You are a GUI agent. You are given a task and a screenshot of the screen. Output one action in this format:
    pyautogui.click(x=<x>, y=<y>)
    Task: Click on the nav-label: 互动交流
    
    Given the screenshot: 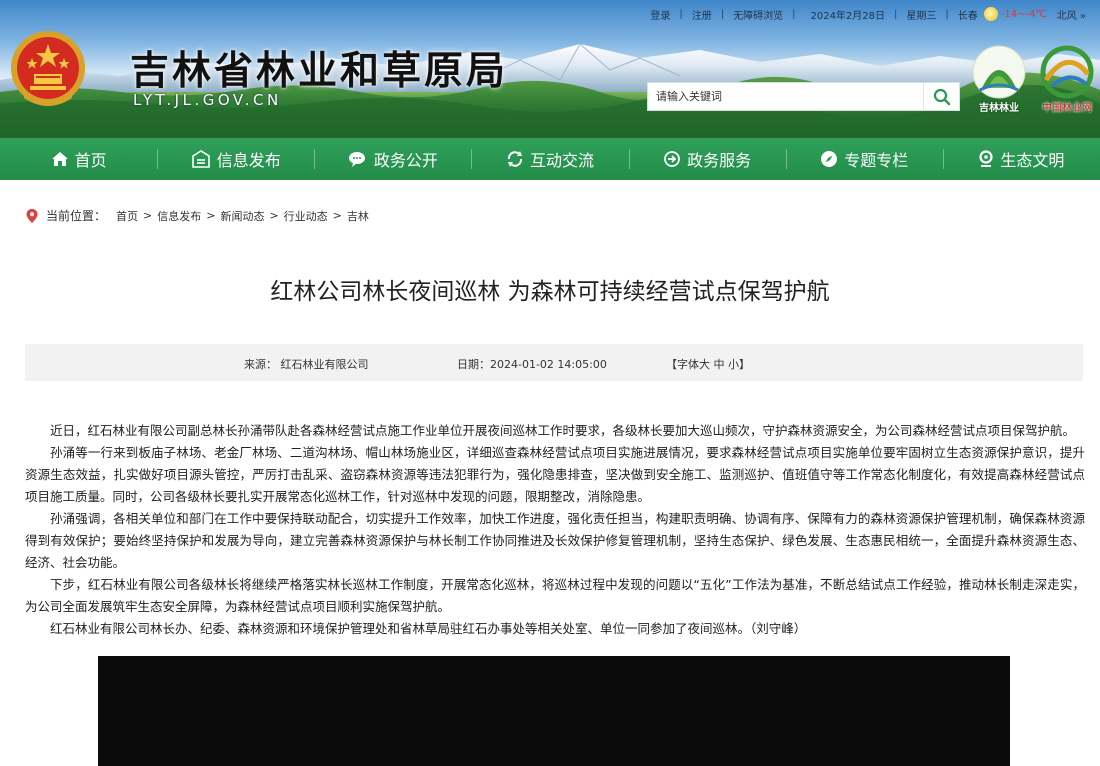 What is the action you would take?
    pyautogui.click(x=561, y=160)
    